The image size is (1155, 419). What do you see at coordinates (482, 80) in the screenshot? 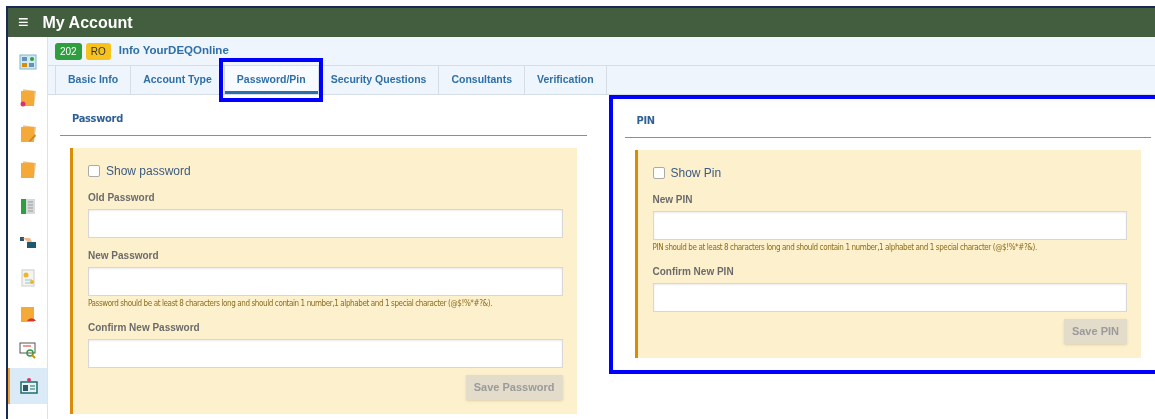
I see `tab: Consultants` at bounding box center [482, 80].